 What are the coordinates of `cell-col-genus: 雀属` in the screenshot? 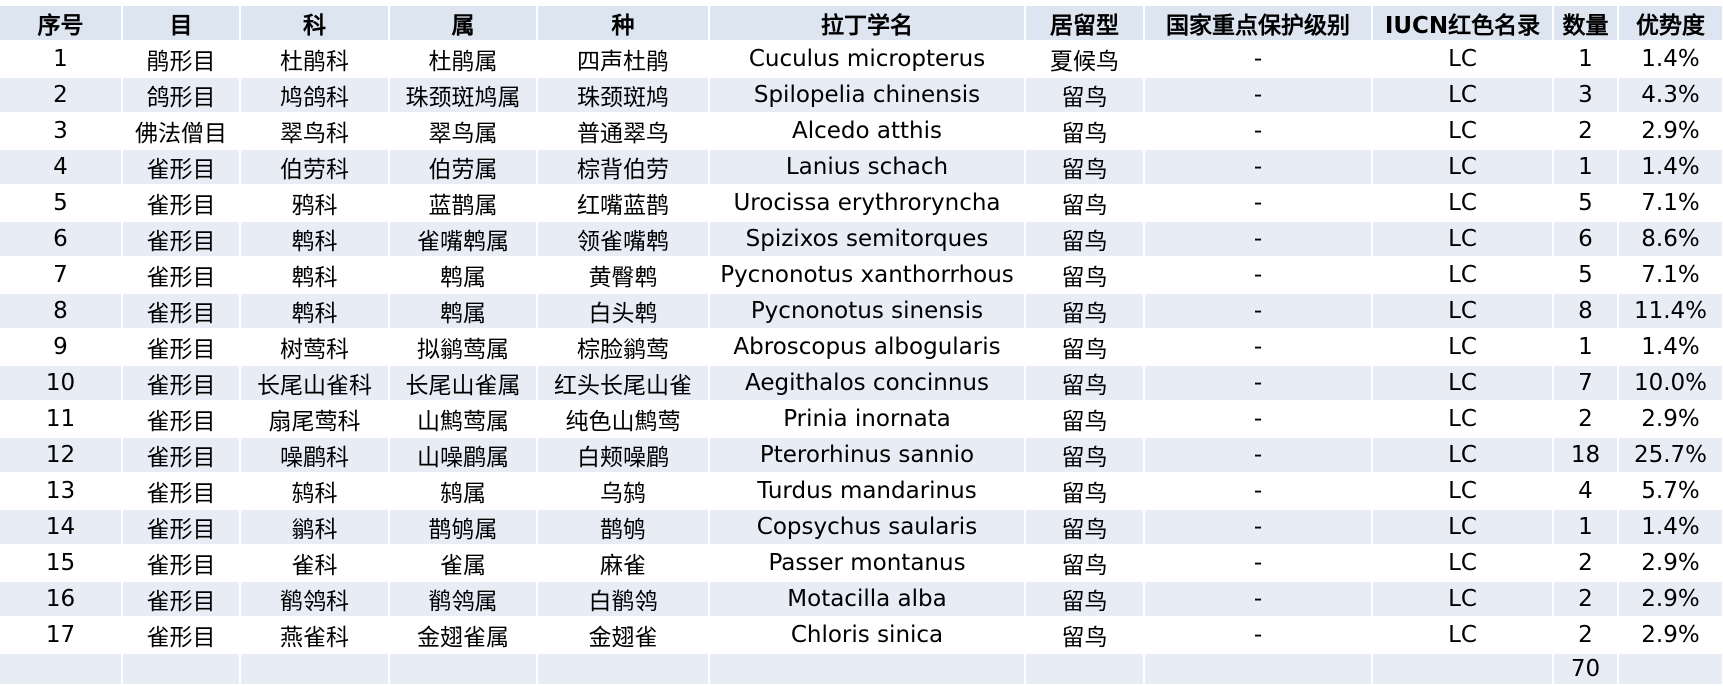 It's located at (463, 563).